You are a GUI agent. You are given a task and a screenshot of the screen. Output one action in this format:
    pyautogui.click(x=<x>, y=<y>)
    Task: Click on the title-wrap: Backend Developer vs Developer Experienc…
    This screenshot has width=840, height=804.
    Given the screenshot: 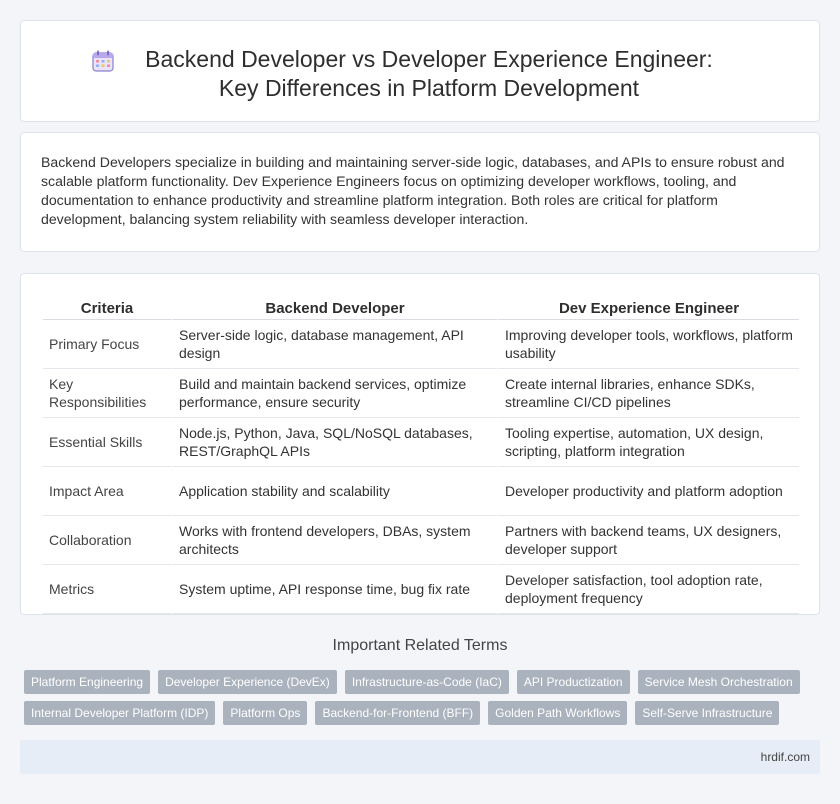 What is the action you would take?
    pyautogui.click(x=420, y=74)
    